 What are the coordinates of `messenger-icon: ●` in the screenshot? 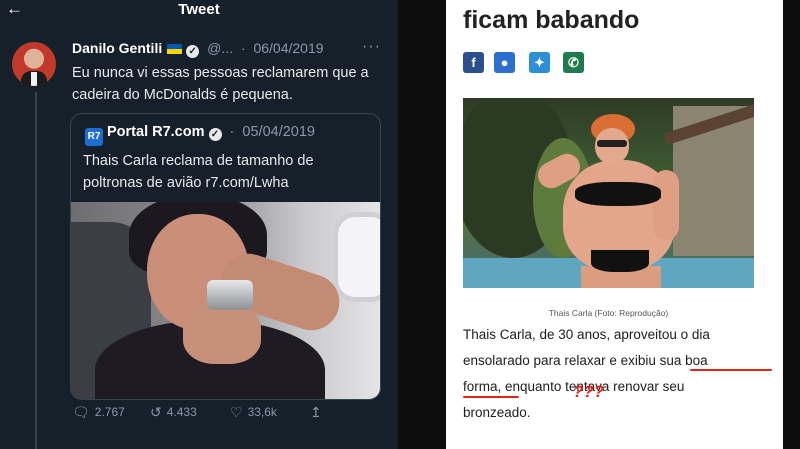 It's located at (504, 62).